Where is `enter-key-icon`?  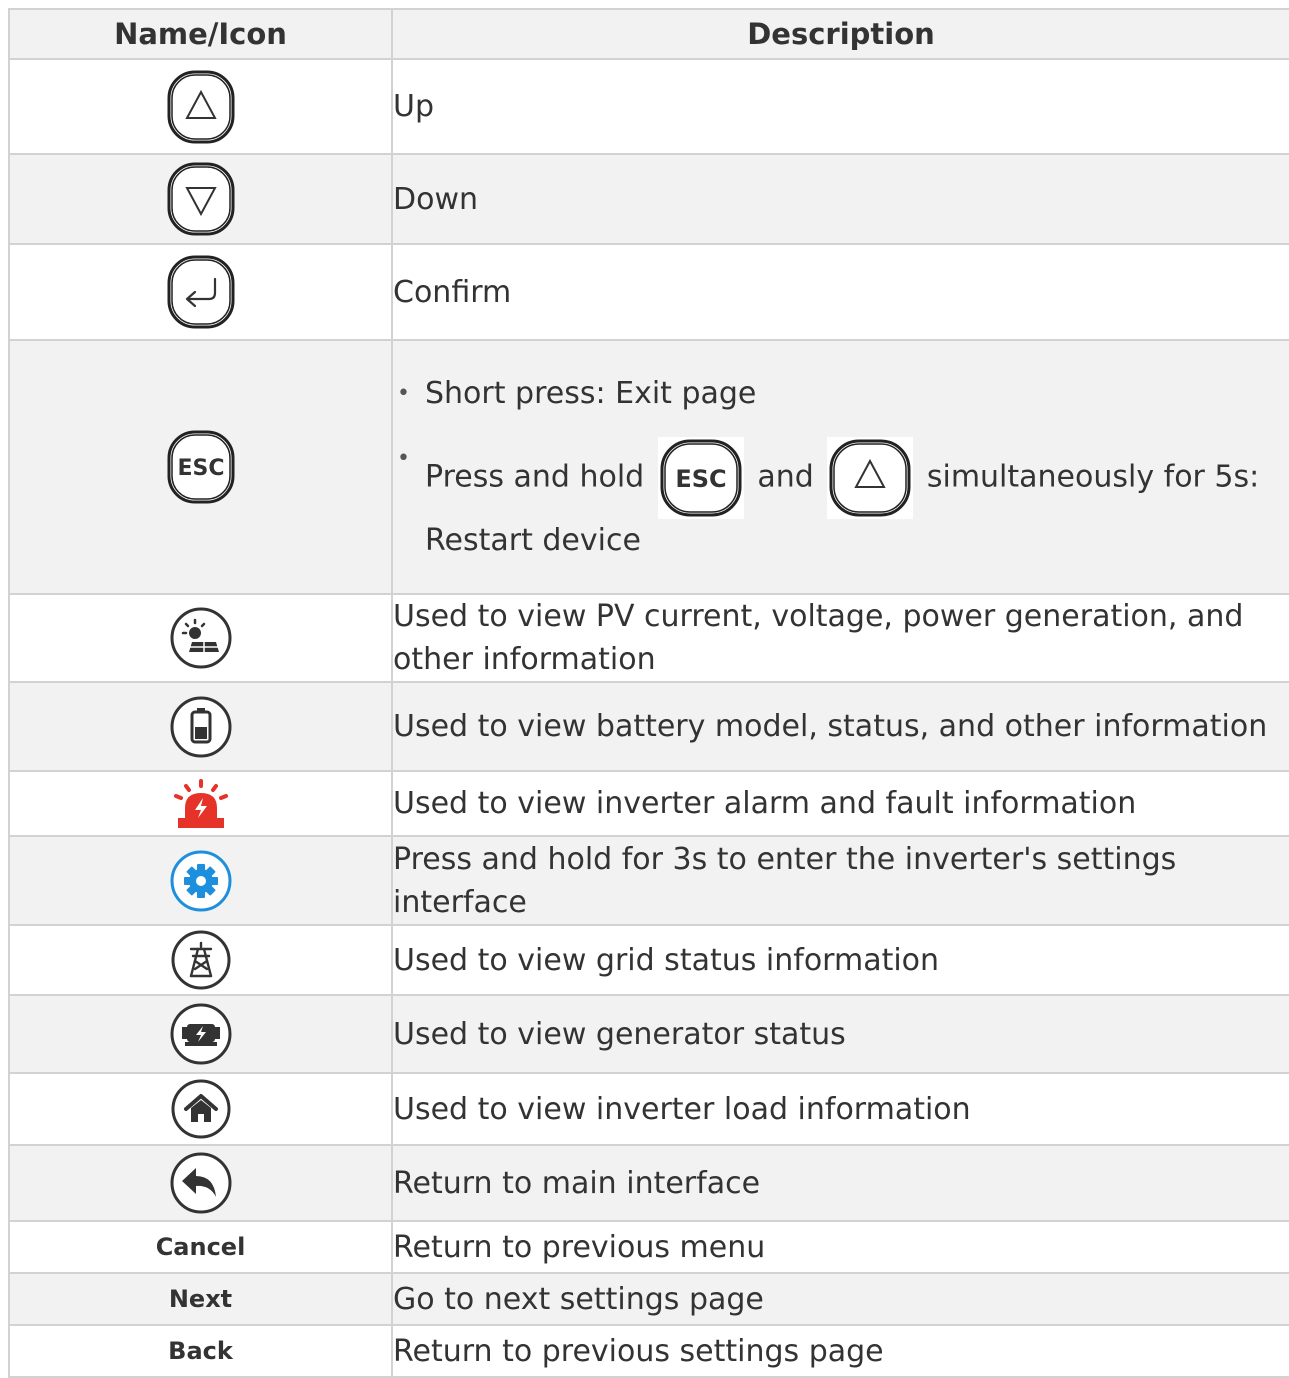
enter-key-icon is located at coordinates (201, 292).